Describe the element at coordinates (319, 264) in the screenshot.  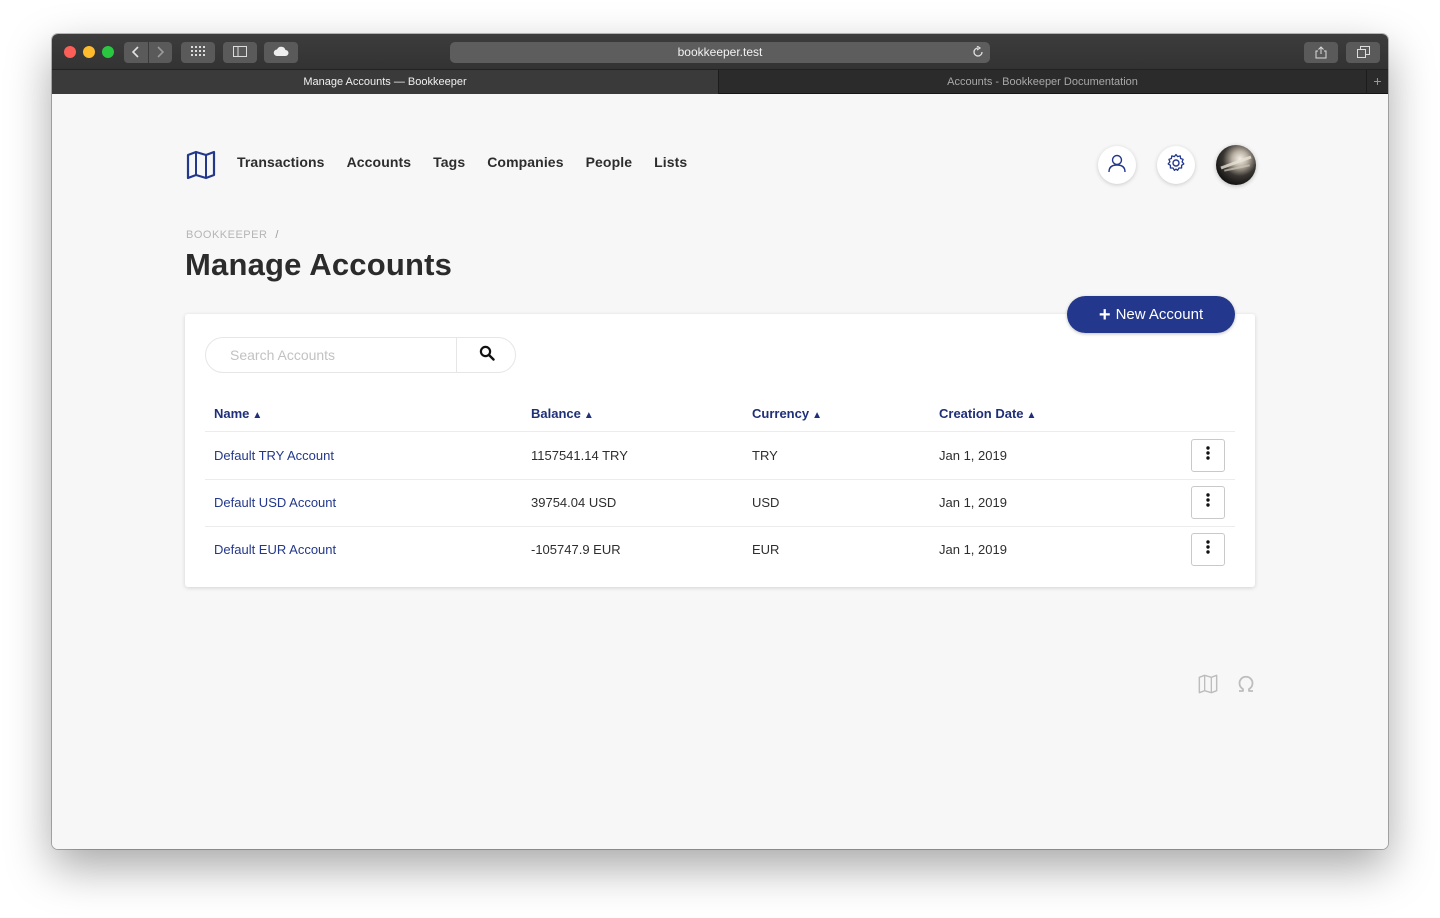
I see `page-title: Manage Accounts` at that location.